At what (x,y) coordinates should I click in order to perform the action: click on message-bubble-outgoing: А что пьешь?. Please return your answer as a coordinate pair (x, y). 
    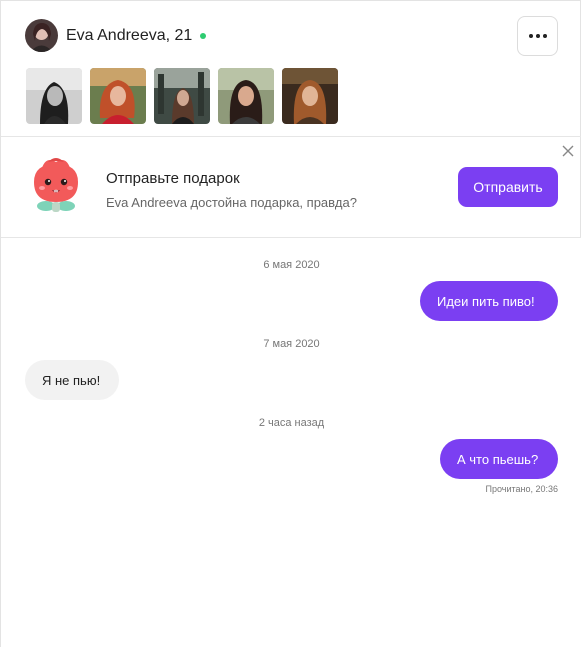
    Looking at the image, I should click on (499, 459).